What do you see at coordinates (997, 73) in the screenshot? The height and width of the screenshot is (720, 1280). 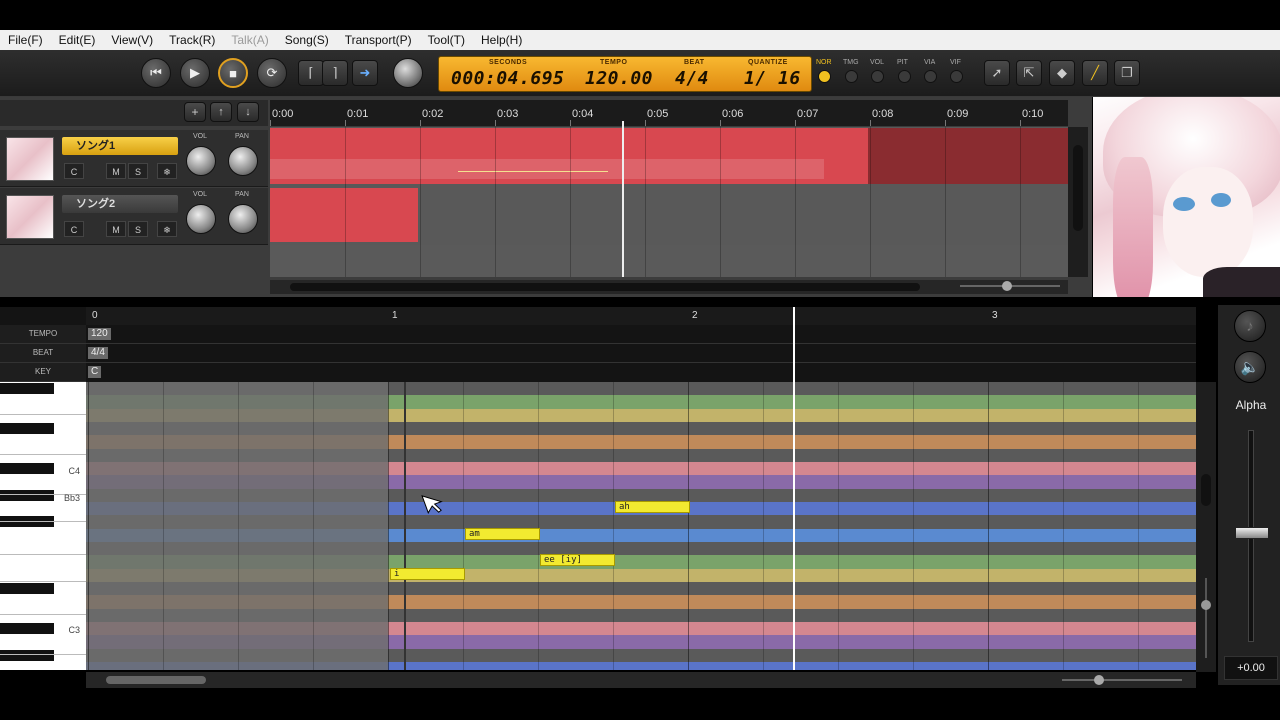 I see `select-tool-button: ➚` at bounding box center [997, 73].